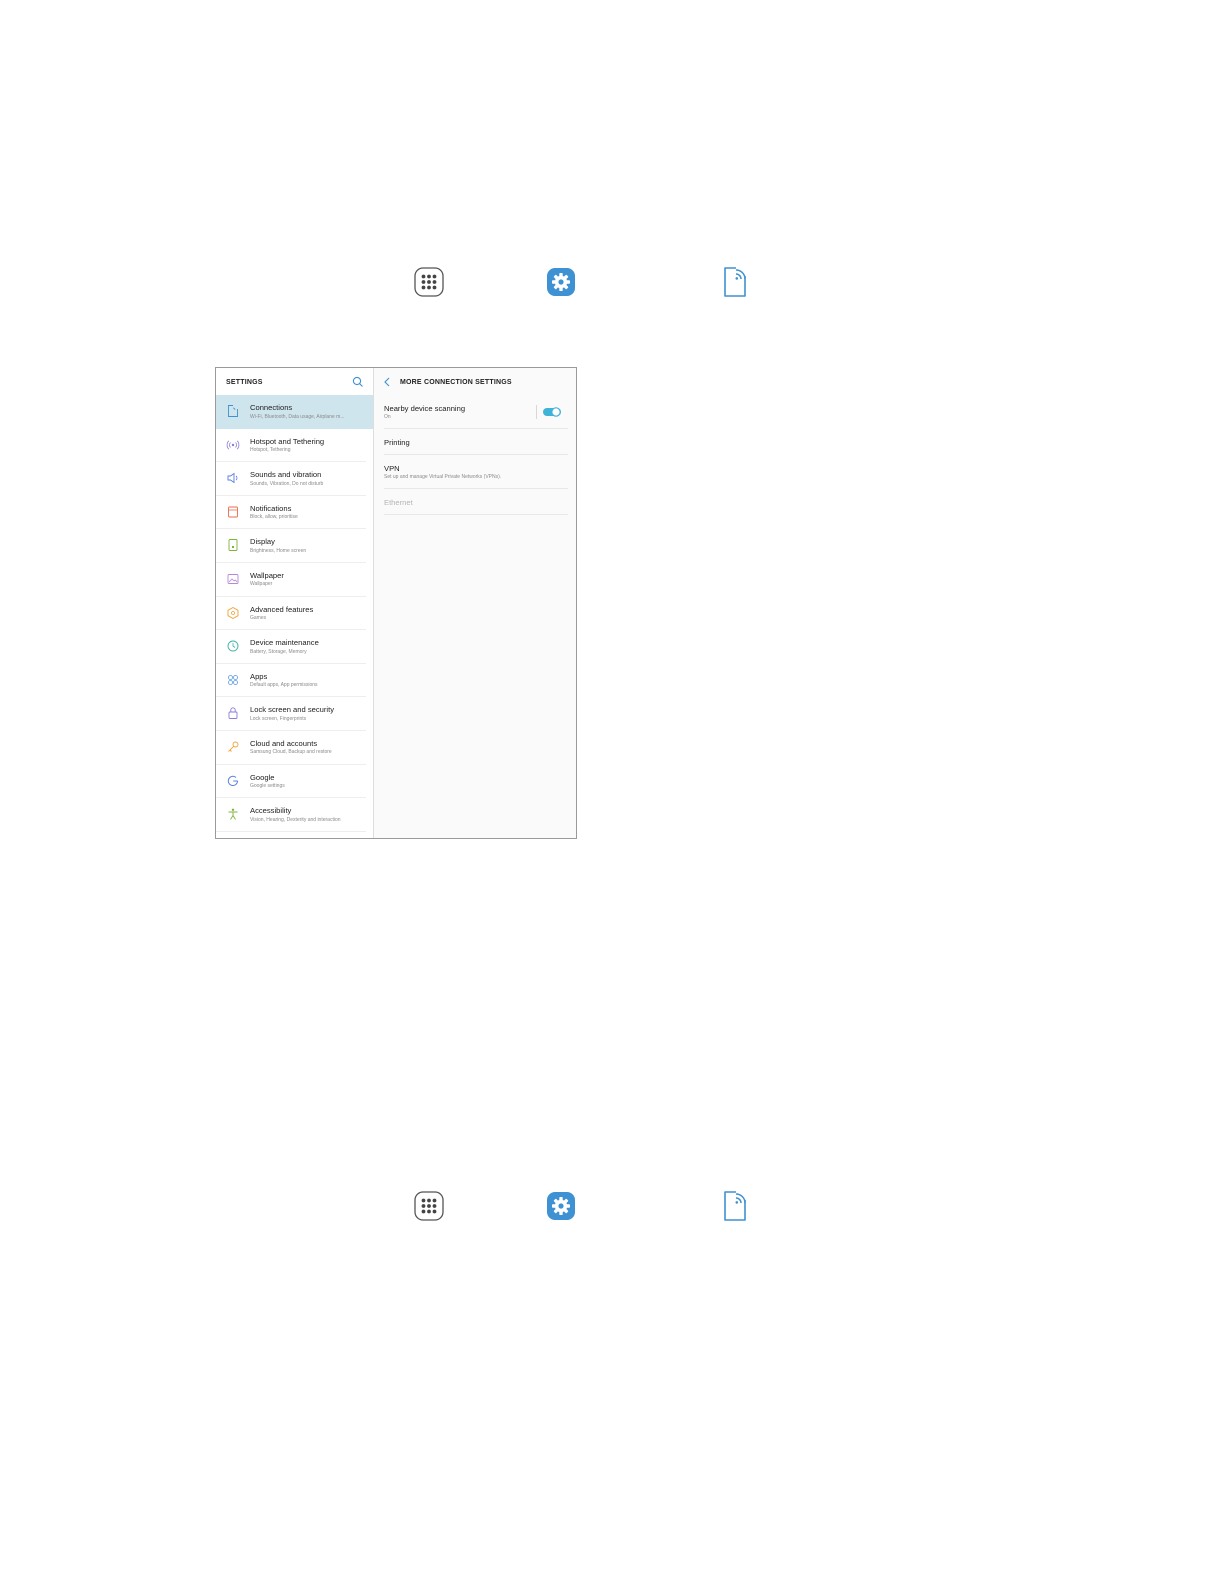 This screenshot has width=1225, height=1585. What do you see at coordinates (612, 282) in the screenshot?
I see `top-icon-row` at bounding box center [612, 282].